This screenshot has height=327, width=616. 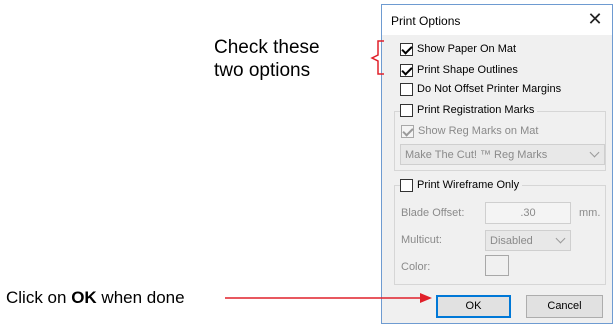 What do you see at coordinates (468, 185) in the screenshot?
I see `print-wireframe-only-label: Print Wireframe Only` at bounding box center [468, 185].